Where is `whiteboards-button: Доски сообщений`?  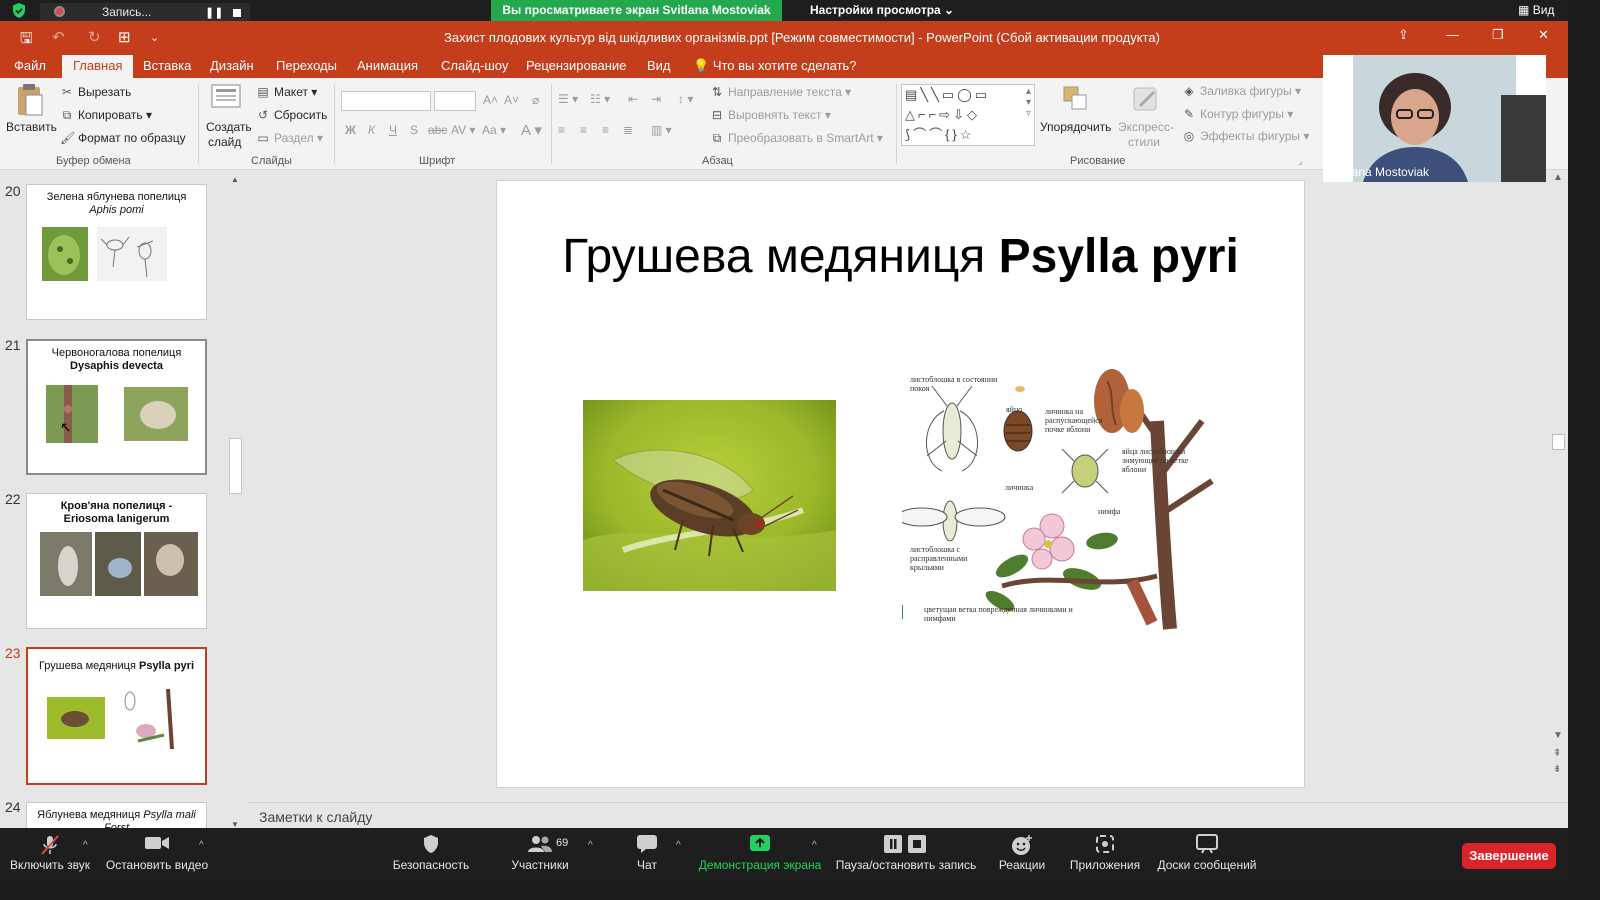
whiteboards-button: Доски сообщений is located at coordinates (1207, 855).